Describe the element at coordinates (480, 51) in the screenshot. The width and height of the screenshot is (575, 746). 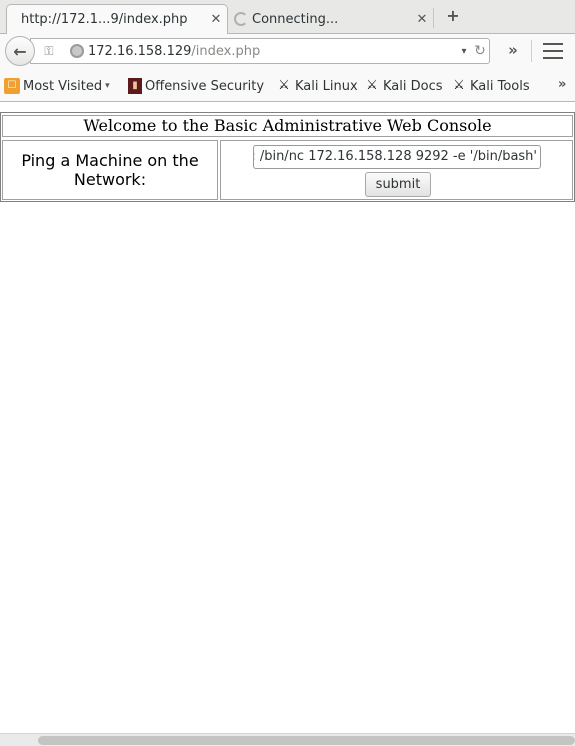
I see `reload-icon: ↻` at that location.